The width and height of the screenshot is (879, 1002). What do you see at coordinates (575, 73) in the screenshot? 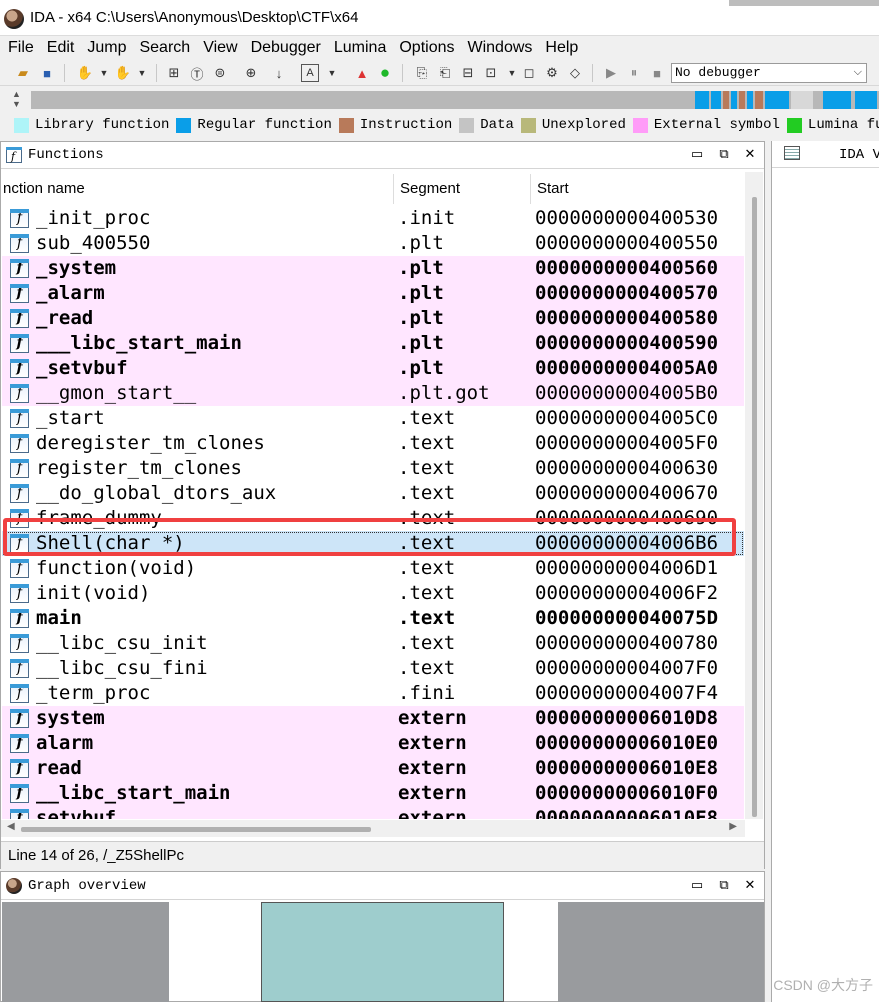
I see `diamond-icon: ◇` at bounding box center [575, 73].